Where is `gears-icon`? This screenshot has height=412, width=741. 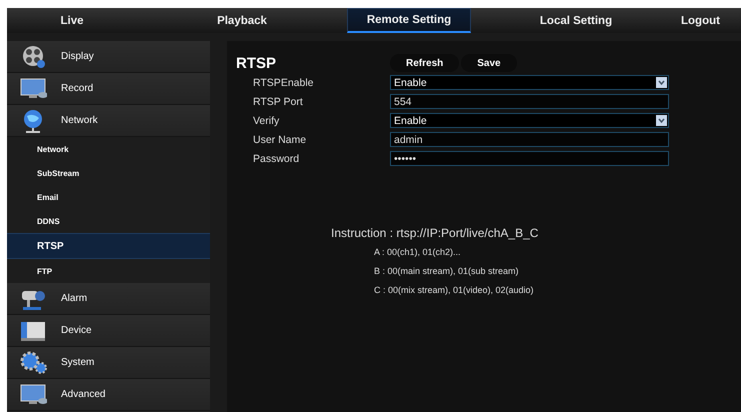
gears-icon is located at coordinates (33, 363).